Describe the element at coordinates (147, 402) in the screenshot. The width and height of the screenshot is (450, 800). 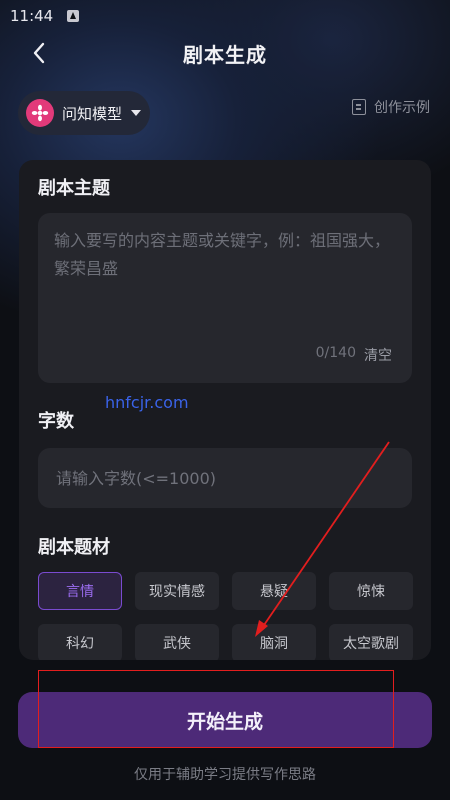
I see `watermark-text: hnfcjr.com` at that location.